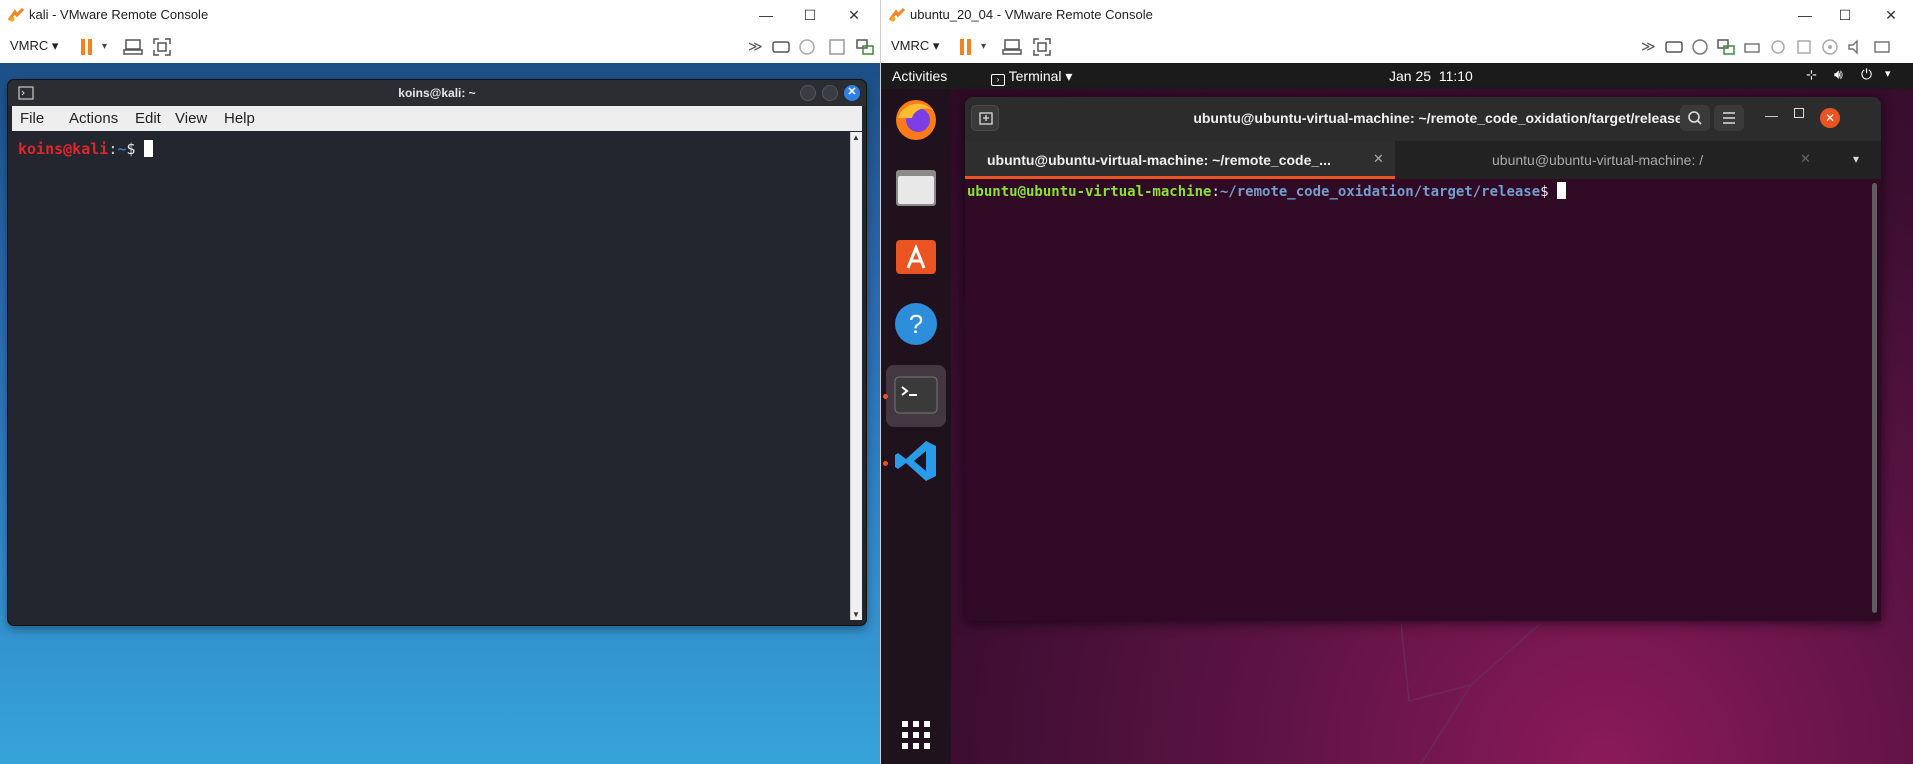 This screenshot has width=1913, height=764. I want to click on vmrc-menu-label: VMRC, so click(29, 45).